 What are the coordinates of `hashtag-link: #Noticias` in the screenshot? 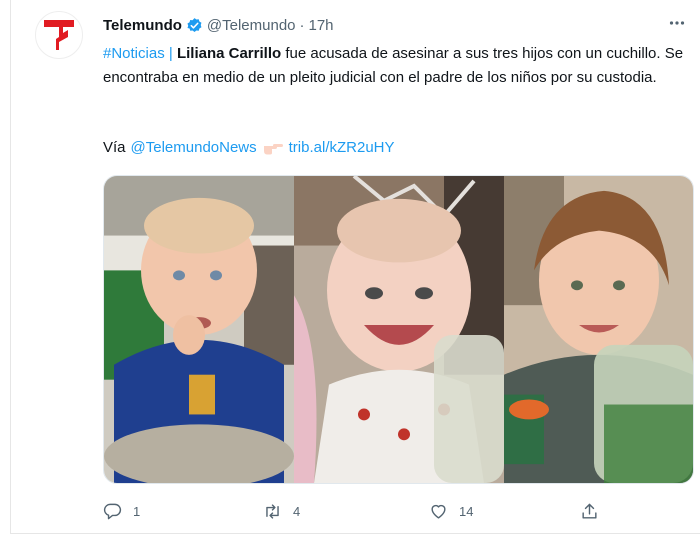 It's located at (134, 53).